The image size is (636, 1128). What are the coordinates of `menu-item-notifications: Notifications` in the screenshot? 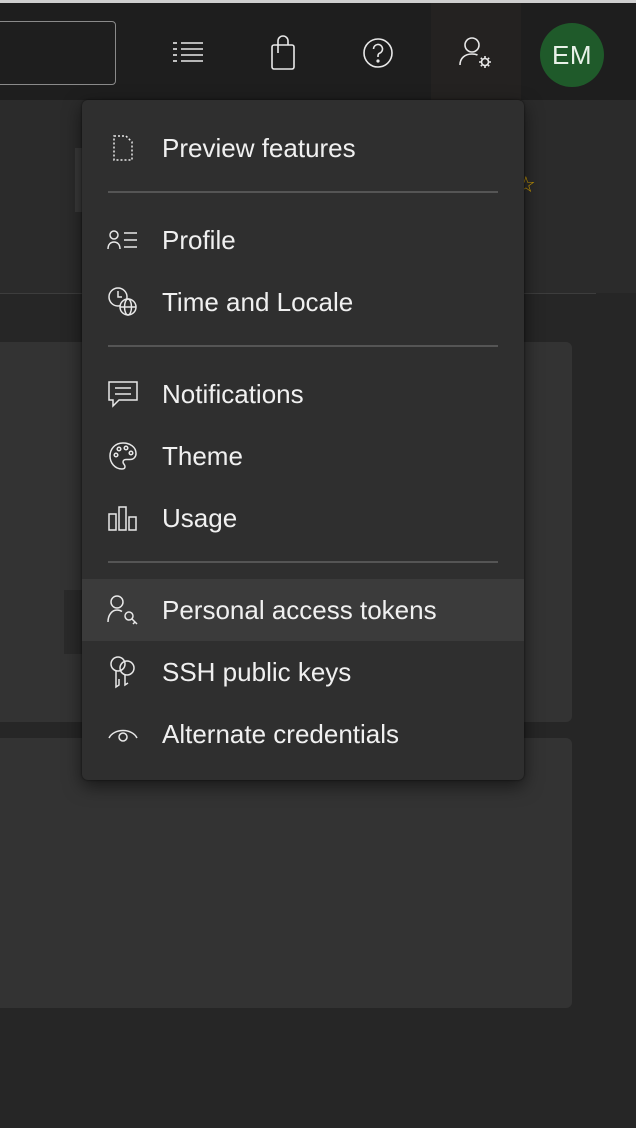 It's located at (303, 394).